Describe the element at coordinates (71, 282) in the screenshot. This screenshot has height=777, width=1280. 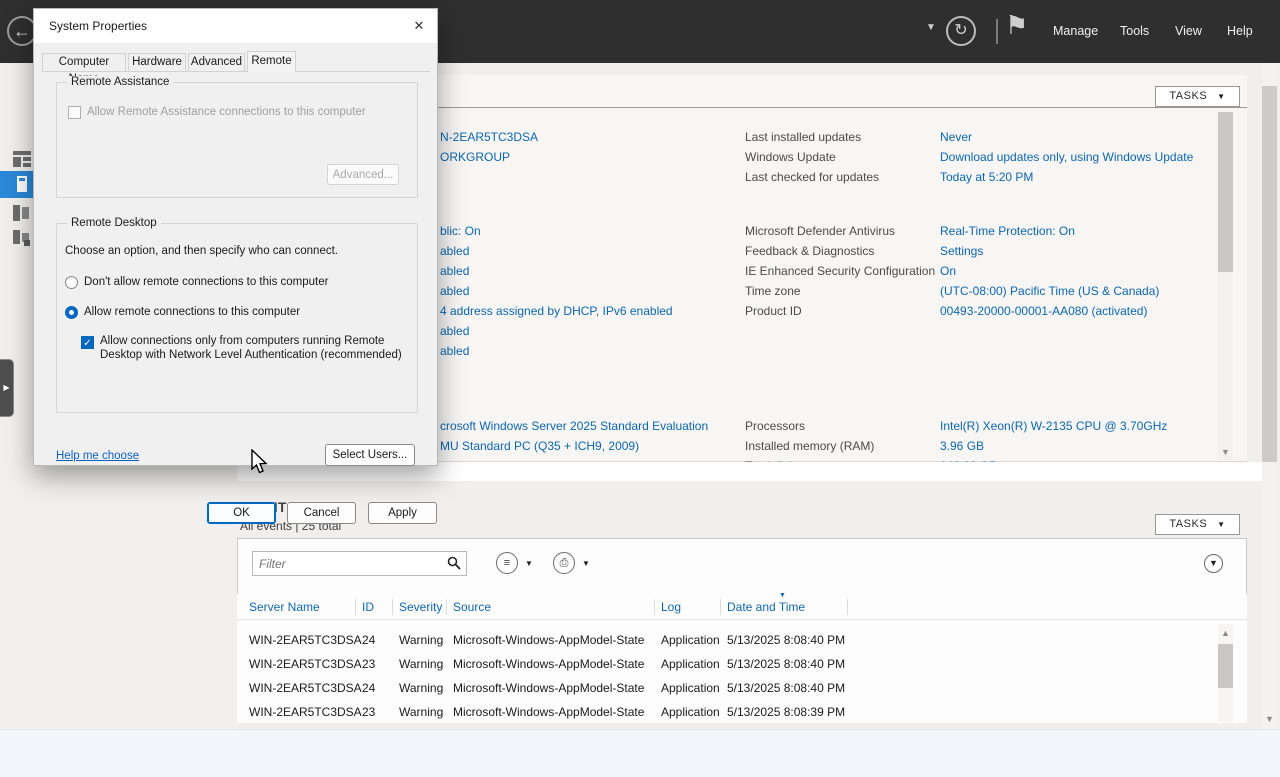
I see `dont-allow-radio` at that location.